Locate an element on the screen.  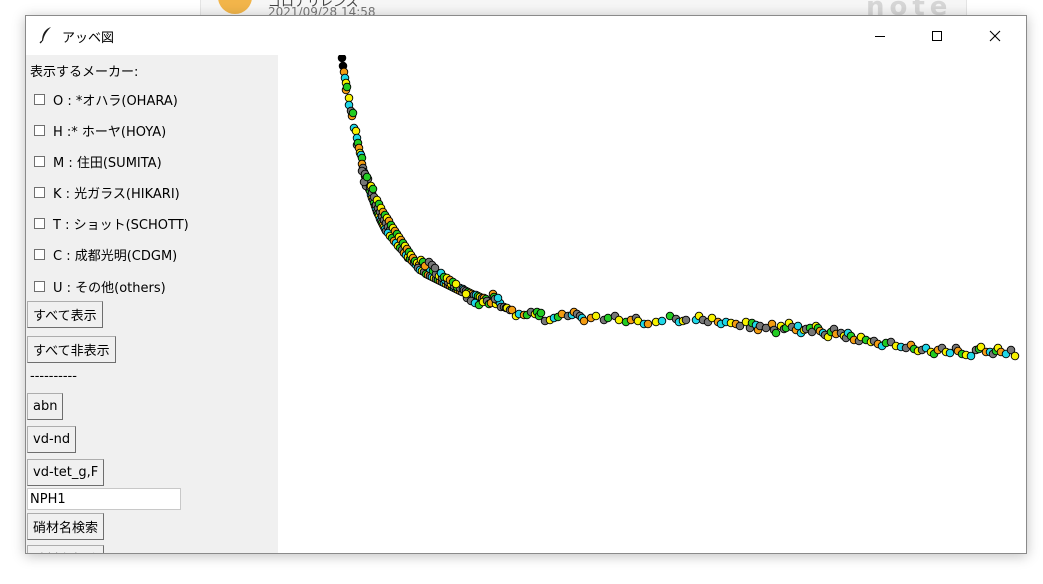
glass-search-button: 硝材名検索 is located at coordinates (66, 526).